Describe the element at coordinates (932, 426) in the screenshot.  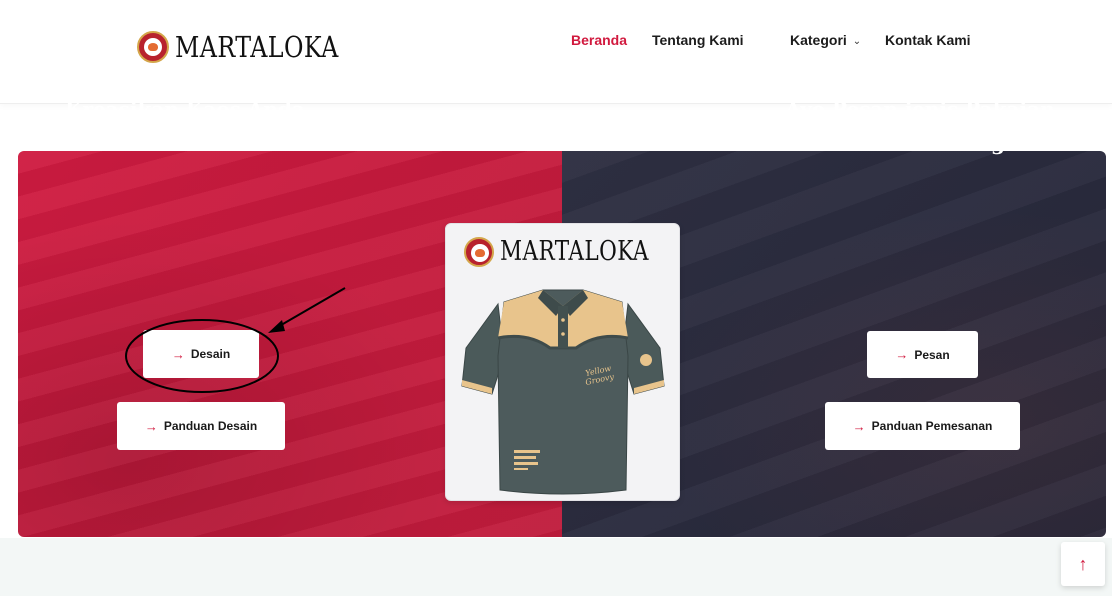
I see `panduan-pemesanan-button-label: Panduan Pemesanan` at that location.